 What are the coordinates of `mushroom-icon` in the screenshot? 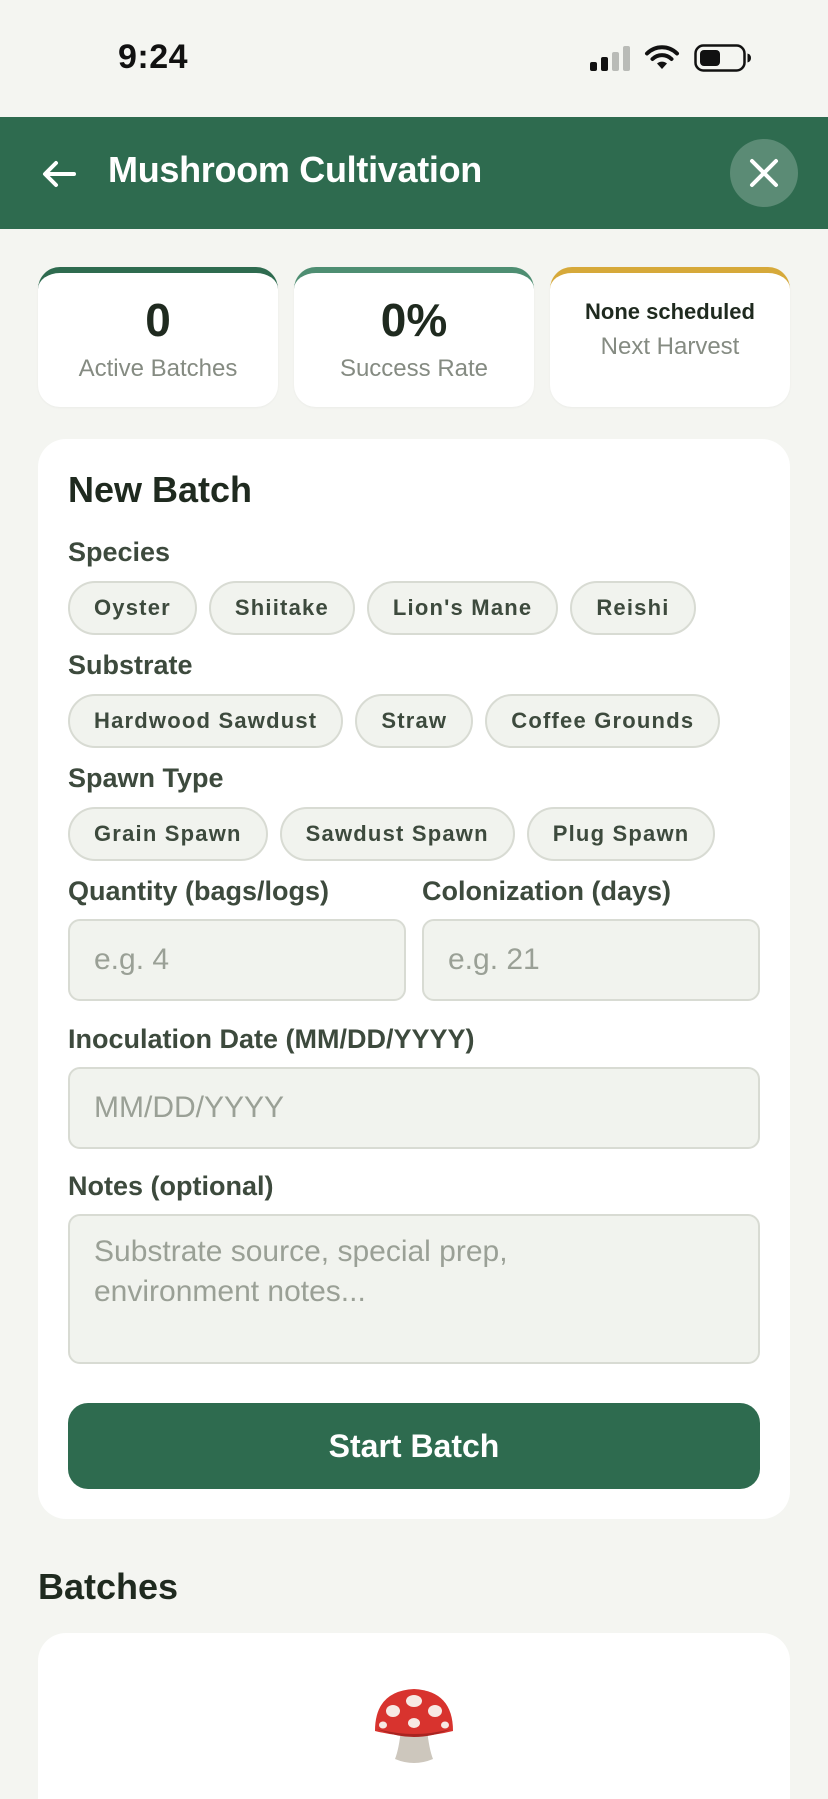 It's located at (414, 1727).